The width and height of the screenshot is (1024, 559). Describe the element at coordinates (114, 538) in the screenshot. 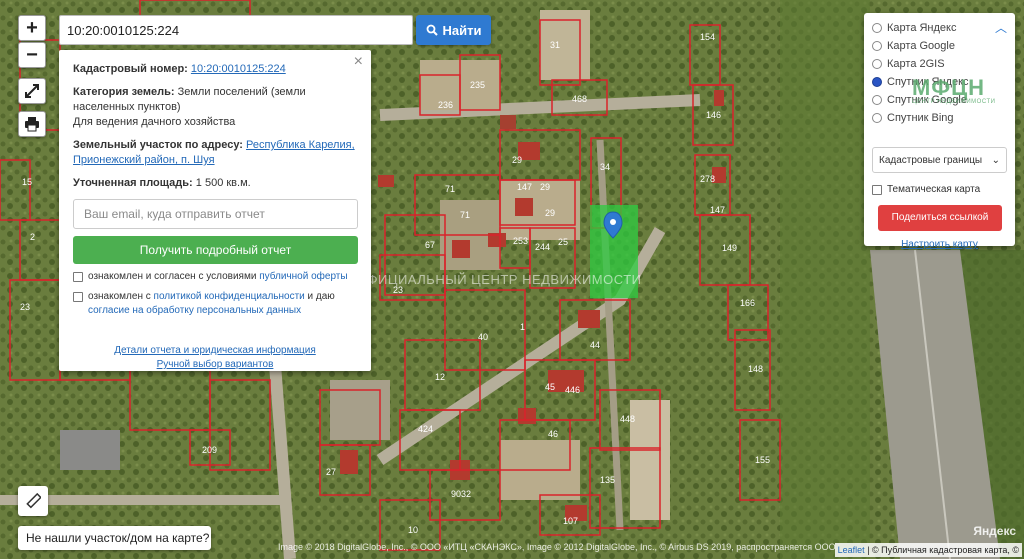

I see `not-found-button: Не нашли участок/дом на карте?` at that location.